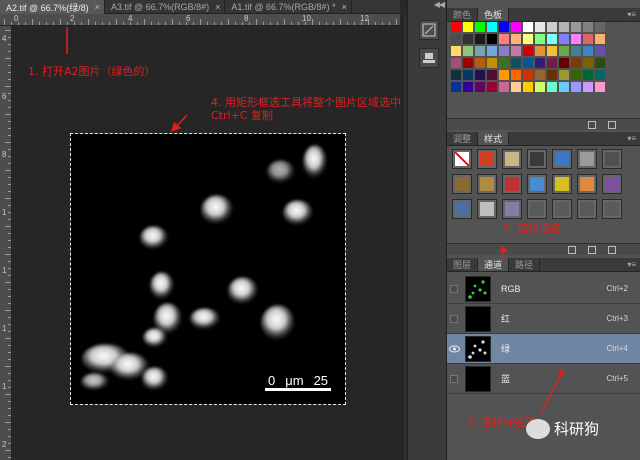  I want to click on channel-row-green: 绿 Ctrl+4, so click(543, 349).